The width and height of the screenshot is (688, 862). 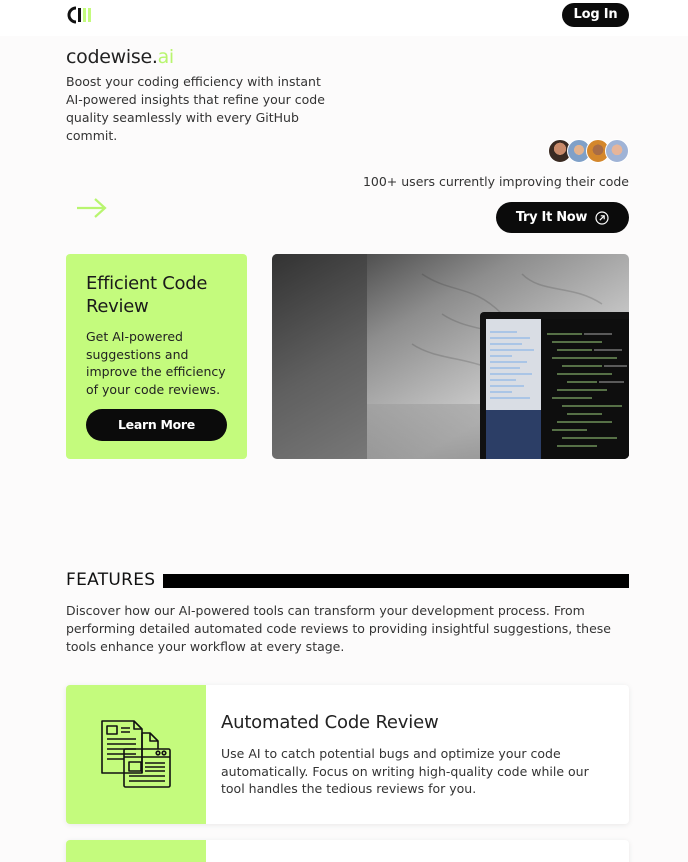 What do you see at coordinates (347, 851) in the screenshot?
I see `feature-card-next` at bounding box center [347, 851].